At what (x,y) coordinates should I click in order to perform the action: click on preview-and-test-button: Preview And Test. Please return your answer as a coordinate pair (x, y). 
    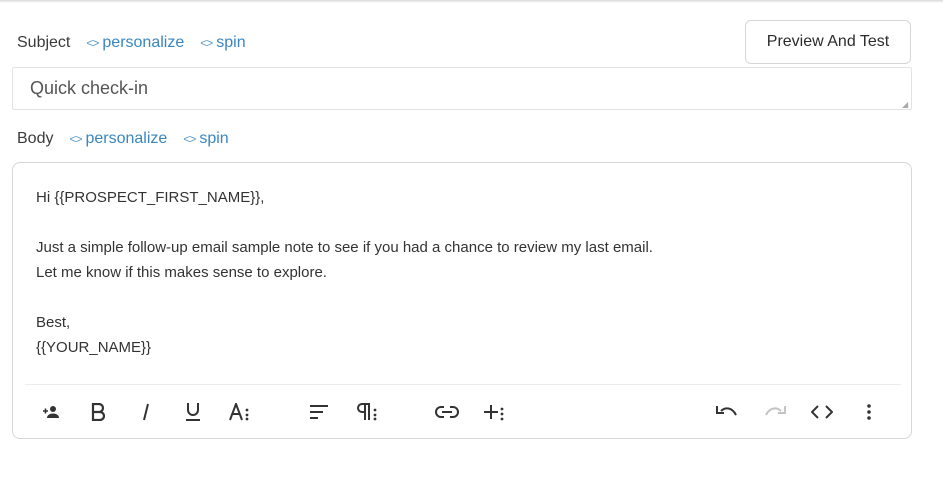
    Looking at the image, I should click on (828, 42).